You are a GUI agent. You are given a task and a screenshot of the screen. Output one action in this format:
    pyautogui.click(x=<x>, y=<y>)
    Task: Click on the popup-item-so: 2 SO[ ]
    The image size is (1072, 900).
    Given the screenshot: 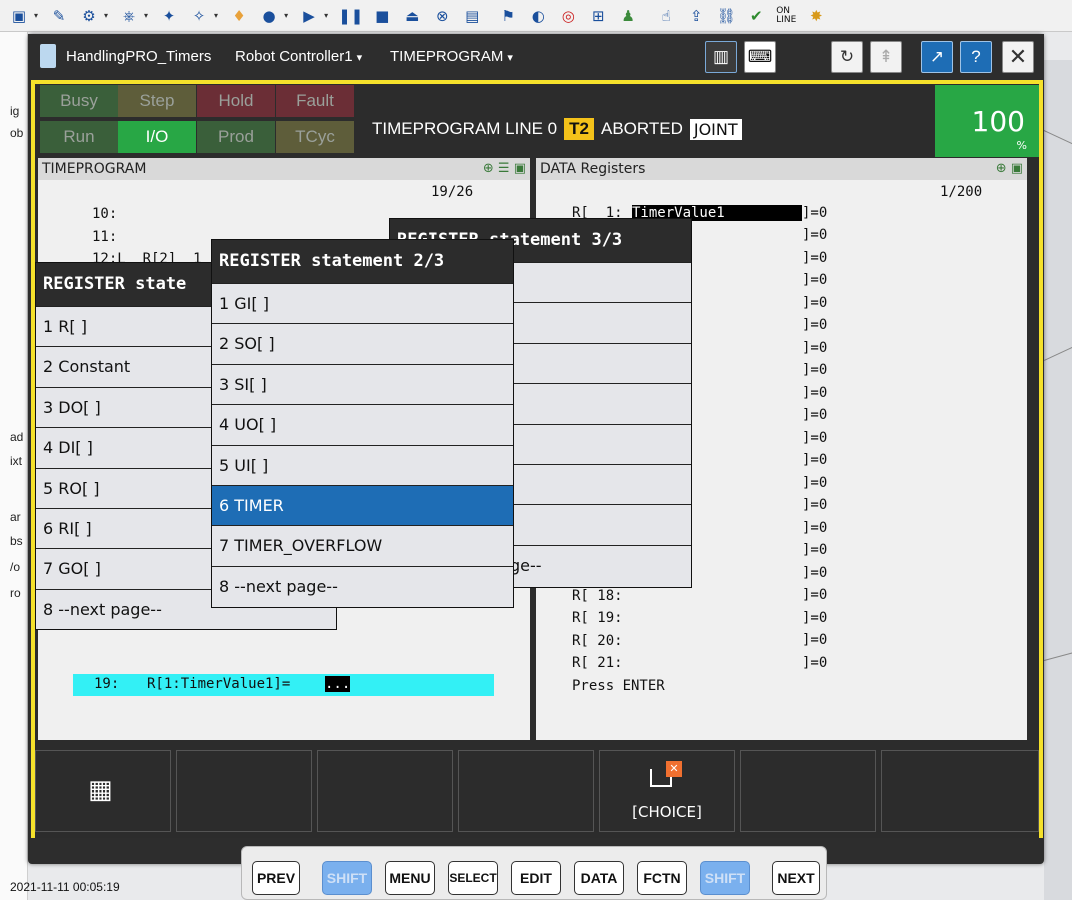 What is the action you would take?
    pyautogui.click(x=362, y=343)
    